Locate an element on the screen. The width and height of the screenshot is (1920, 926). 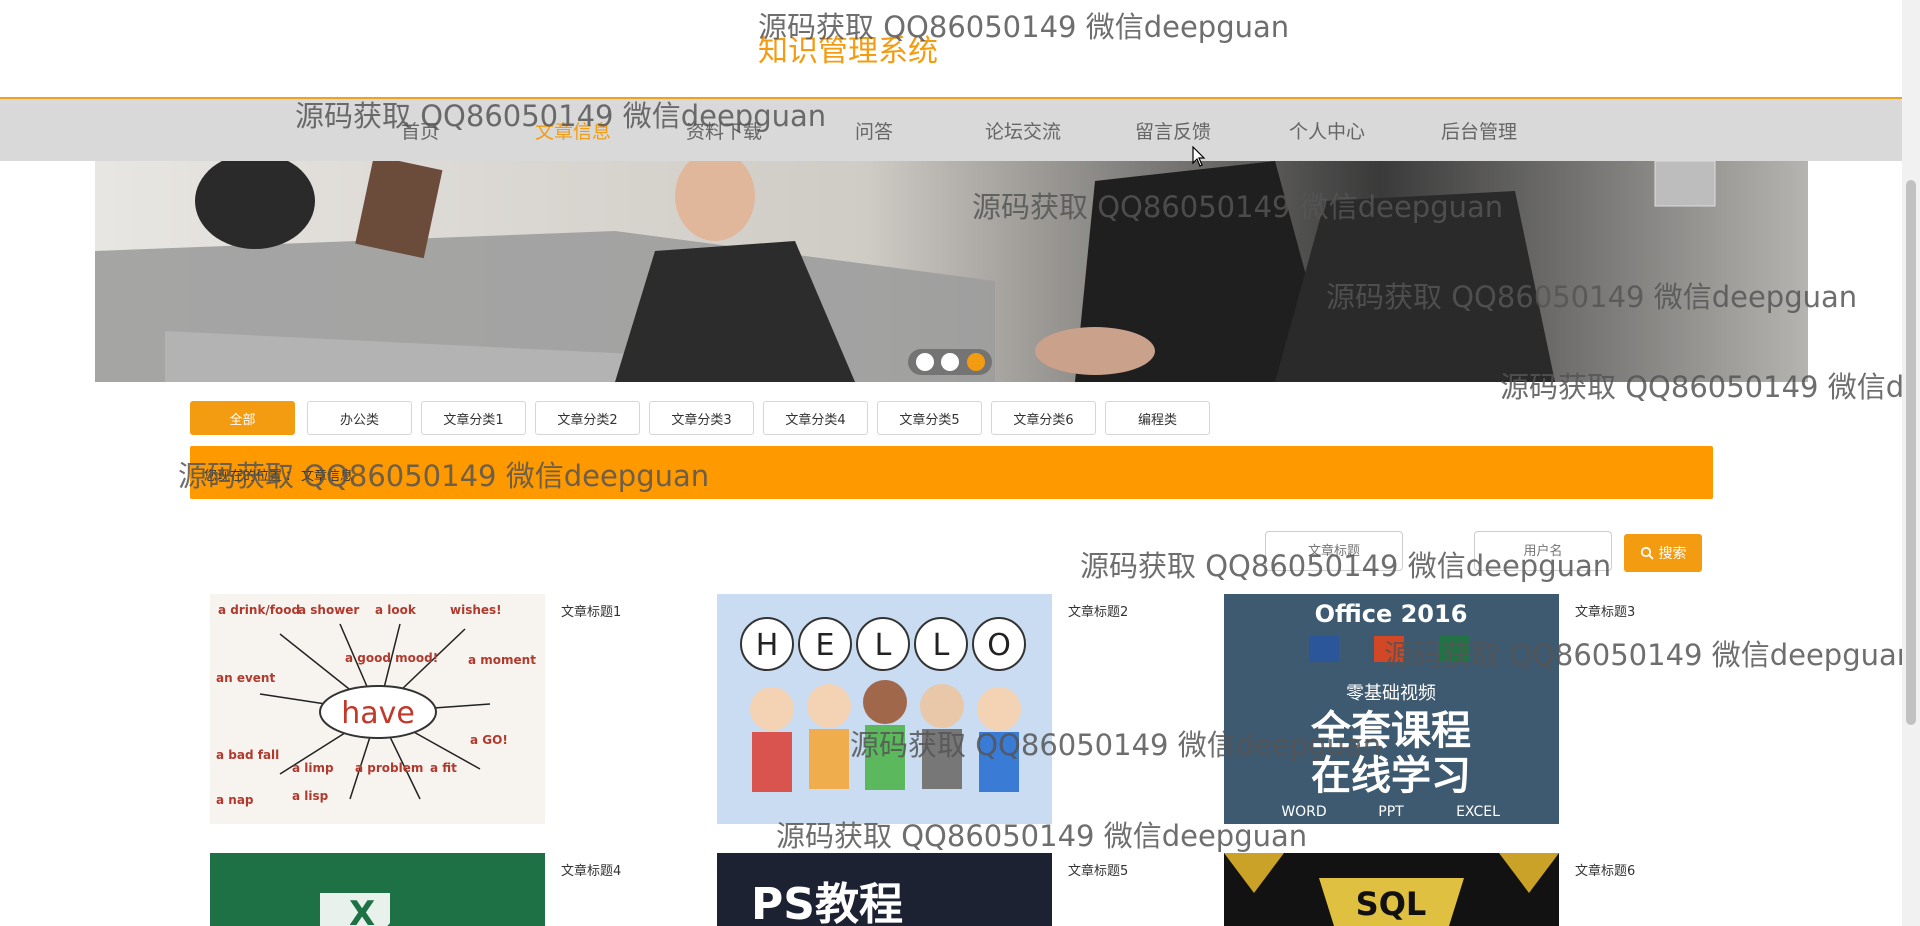
article-3-footer: WORD is located at coordinates (1303, 812).